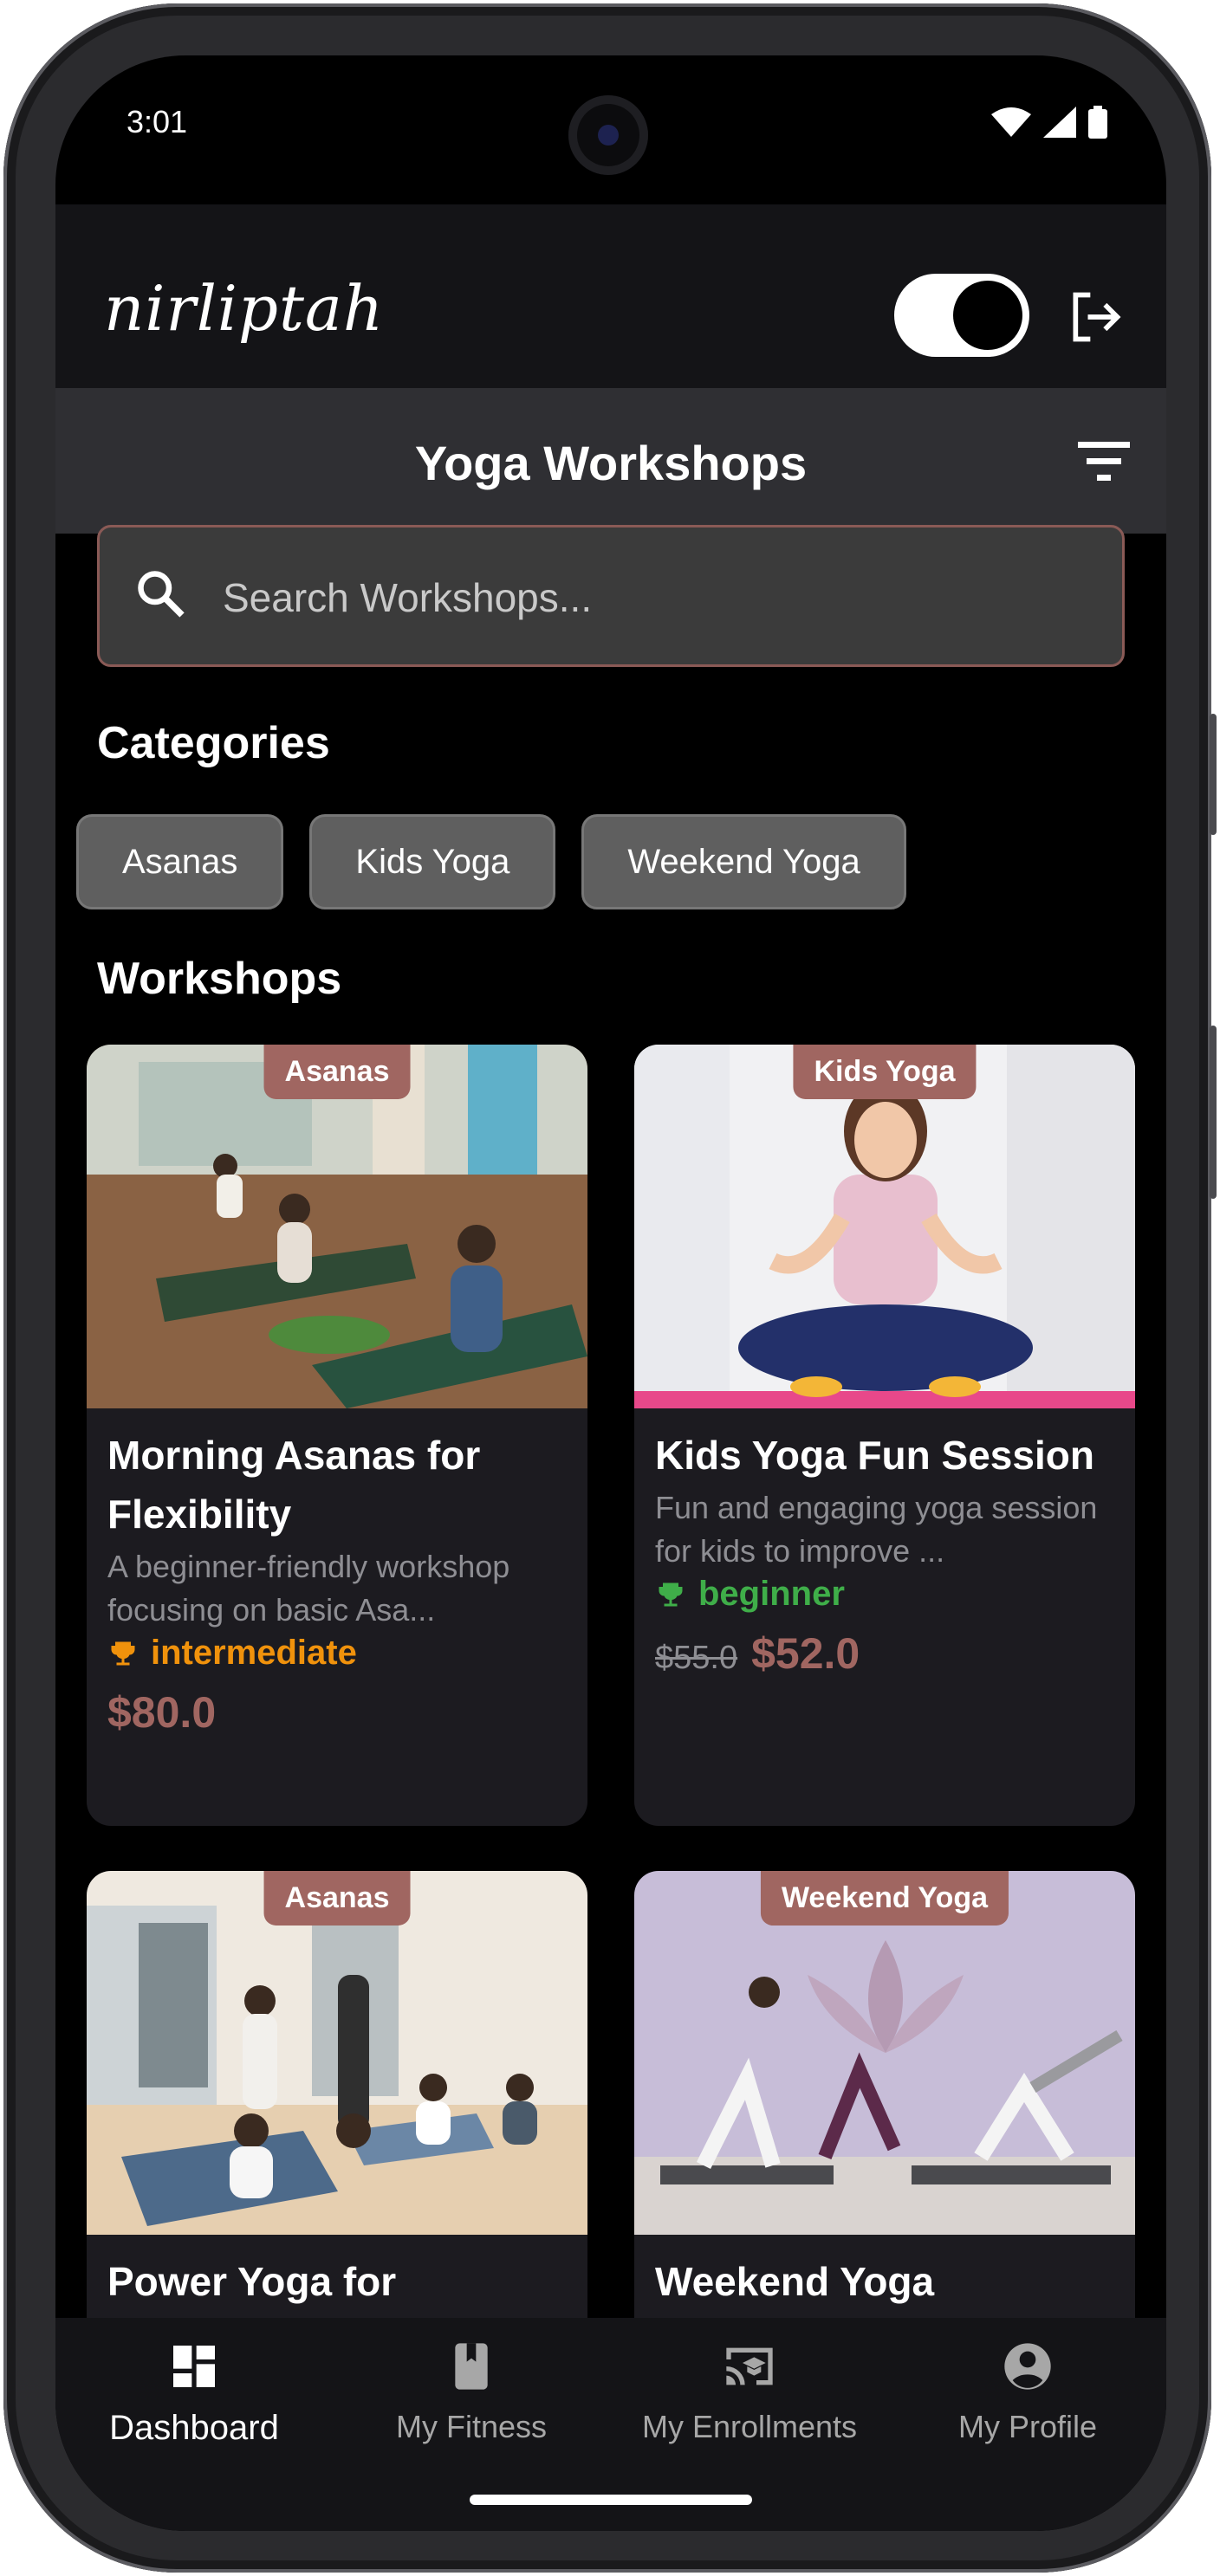  What do you see at coordinates (795, 2281) in the screenshot?
I see `workshop-title: Weekend Yoga` at bounding box center [795, 2281].